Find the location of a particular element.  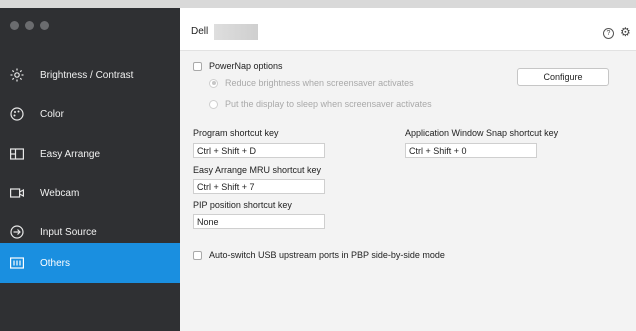

sidebar-item-label: Color is located at coordinates (52, 114).